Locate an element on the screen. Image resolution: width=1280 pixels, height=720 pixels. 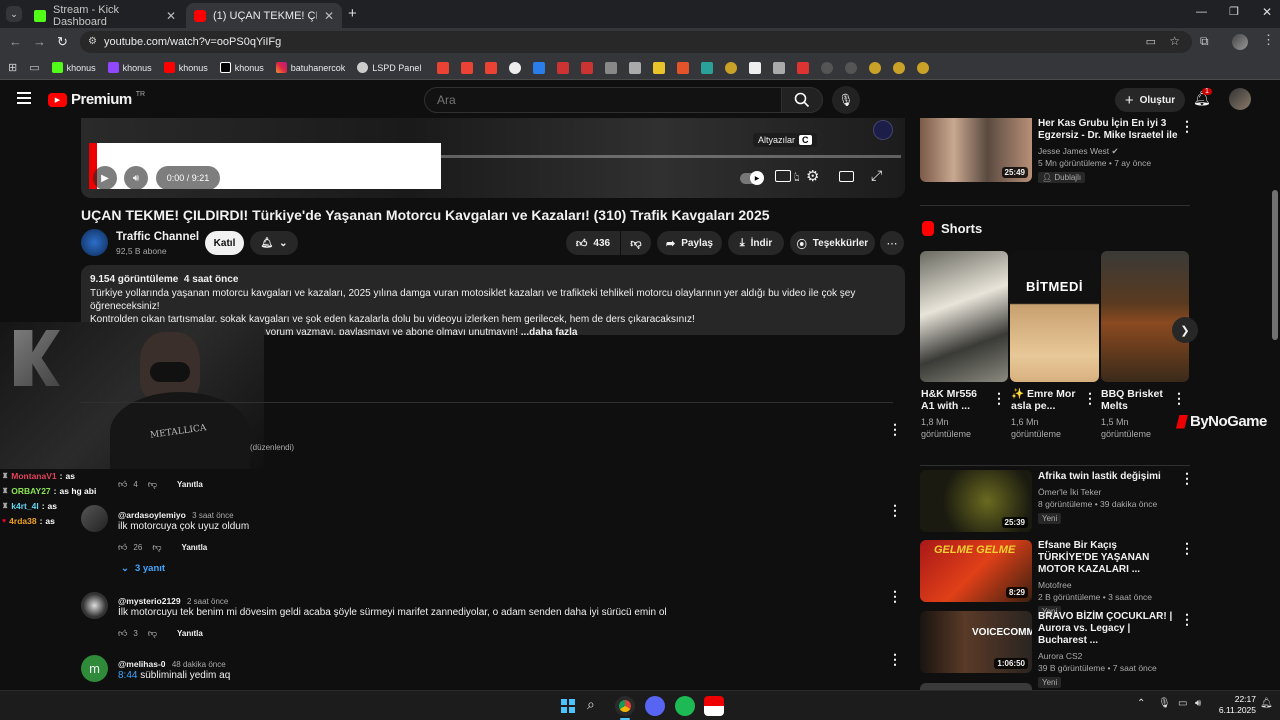
menu-icon: ⋮ is located at coordinates (1268, 40).